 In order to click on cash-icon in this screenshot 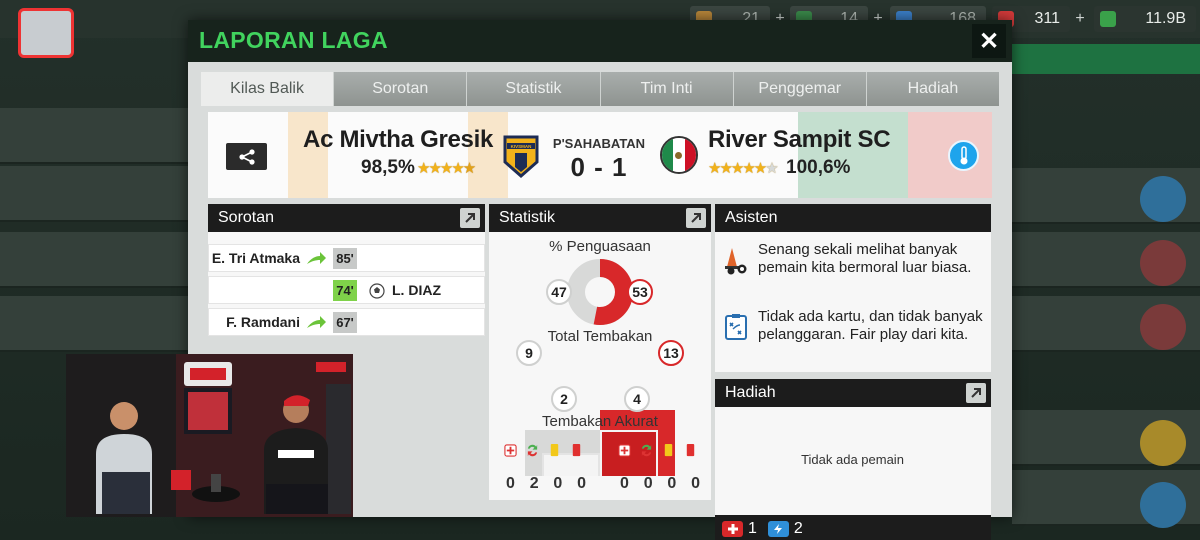, I will do `click(1108, 19)`.